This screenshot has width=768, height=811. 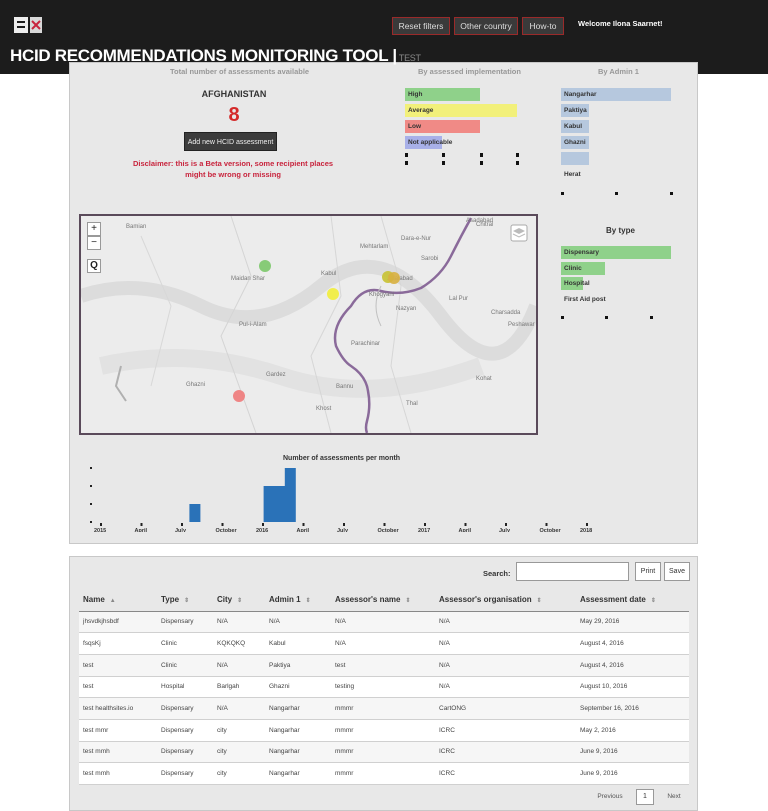 What do you see at coordinates (240, 71) in the screenshot?
I see `faded-heading-total: Total number of assessments available` at bounding box center [240, 71].